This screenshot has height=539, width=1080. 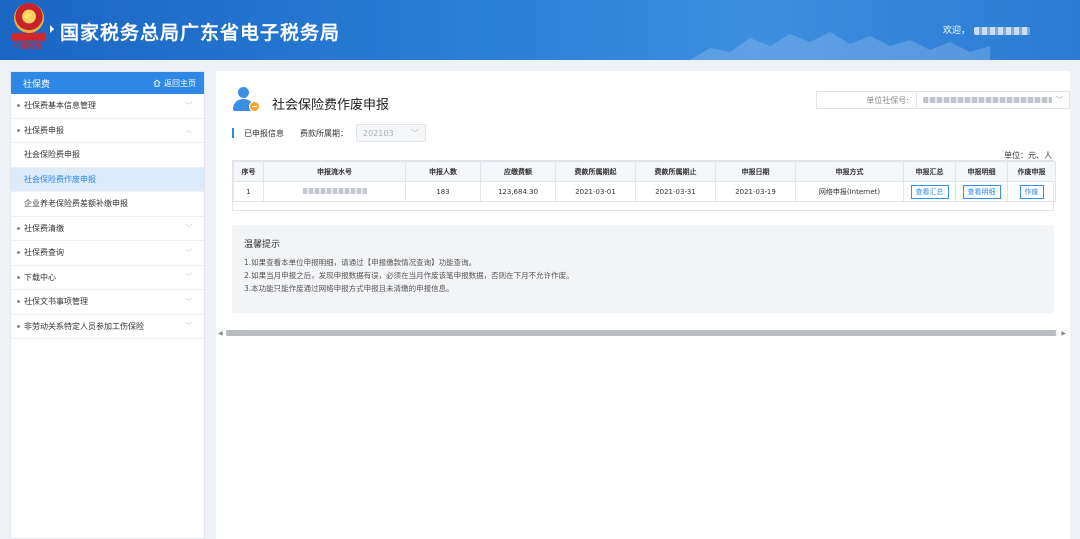 I want to click on cell-index: 1, so click(x=248, y=191).